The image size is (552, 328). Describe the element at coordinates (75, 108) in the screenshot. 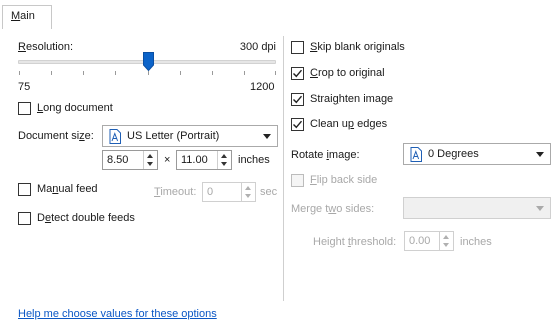

I see `long-document-label: Long document` at that location.